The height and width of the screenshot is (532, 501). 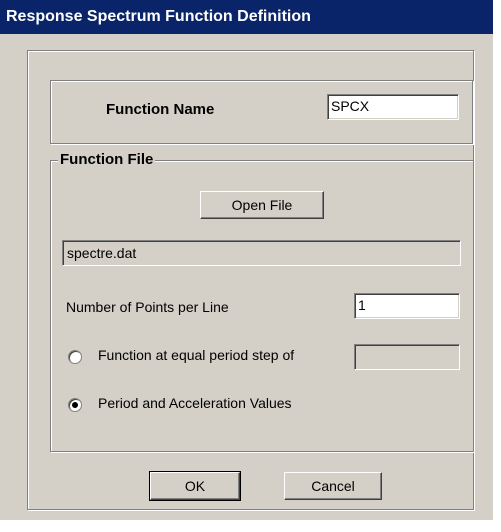 I want to click on equal-period-radio, so click(x=75, y=357).